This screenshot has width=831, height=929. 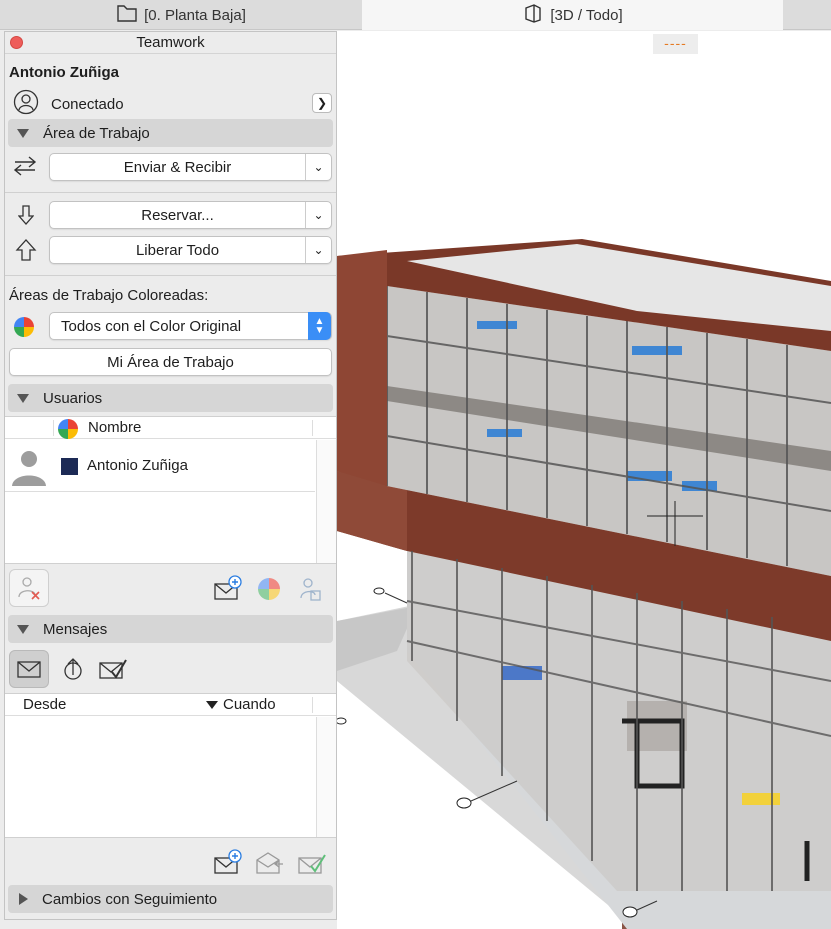 I want to click on user-avatar-icon, so click(x=29, y=466).